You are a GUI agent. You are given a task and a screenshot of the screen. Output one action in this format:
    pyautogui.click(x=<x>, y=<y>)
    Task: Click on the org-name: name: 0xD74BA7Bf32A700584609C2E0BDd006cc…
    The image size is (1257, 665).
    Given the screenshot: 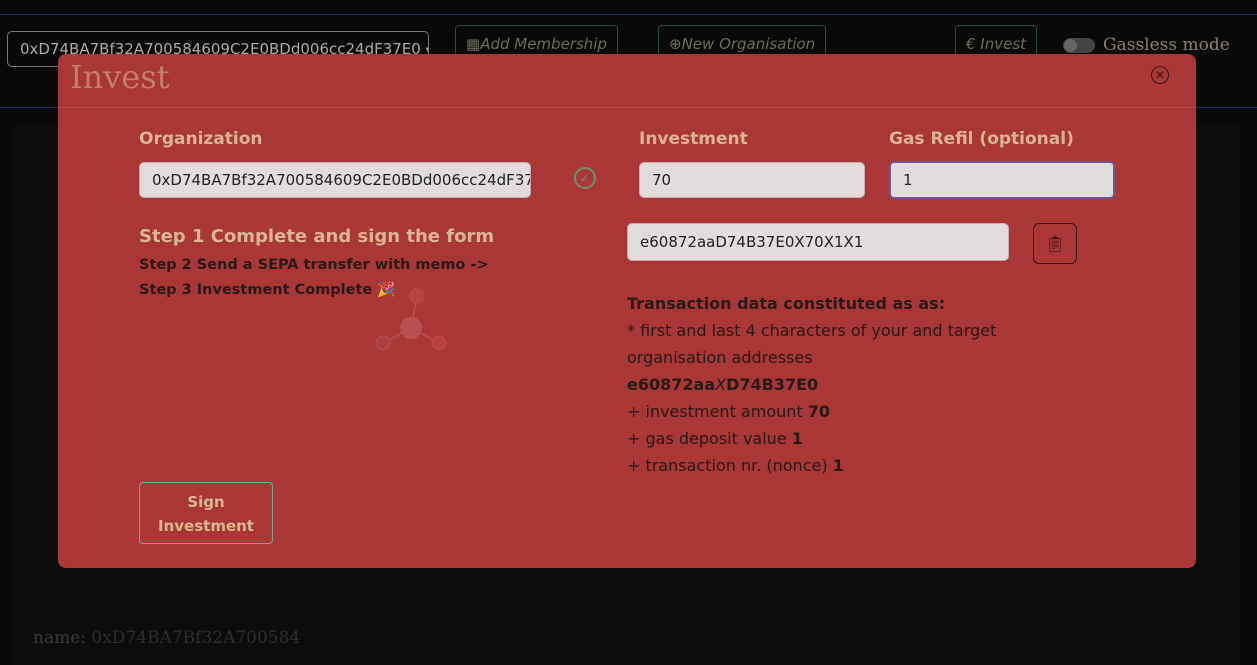 What is the action you would take?
    pyautogui.click(x=167, y=638)
    